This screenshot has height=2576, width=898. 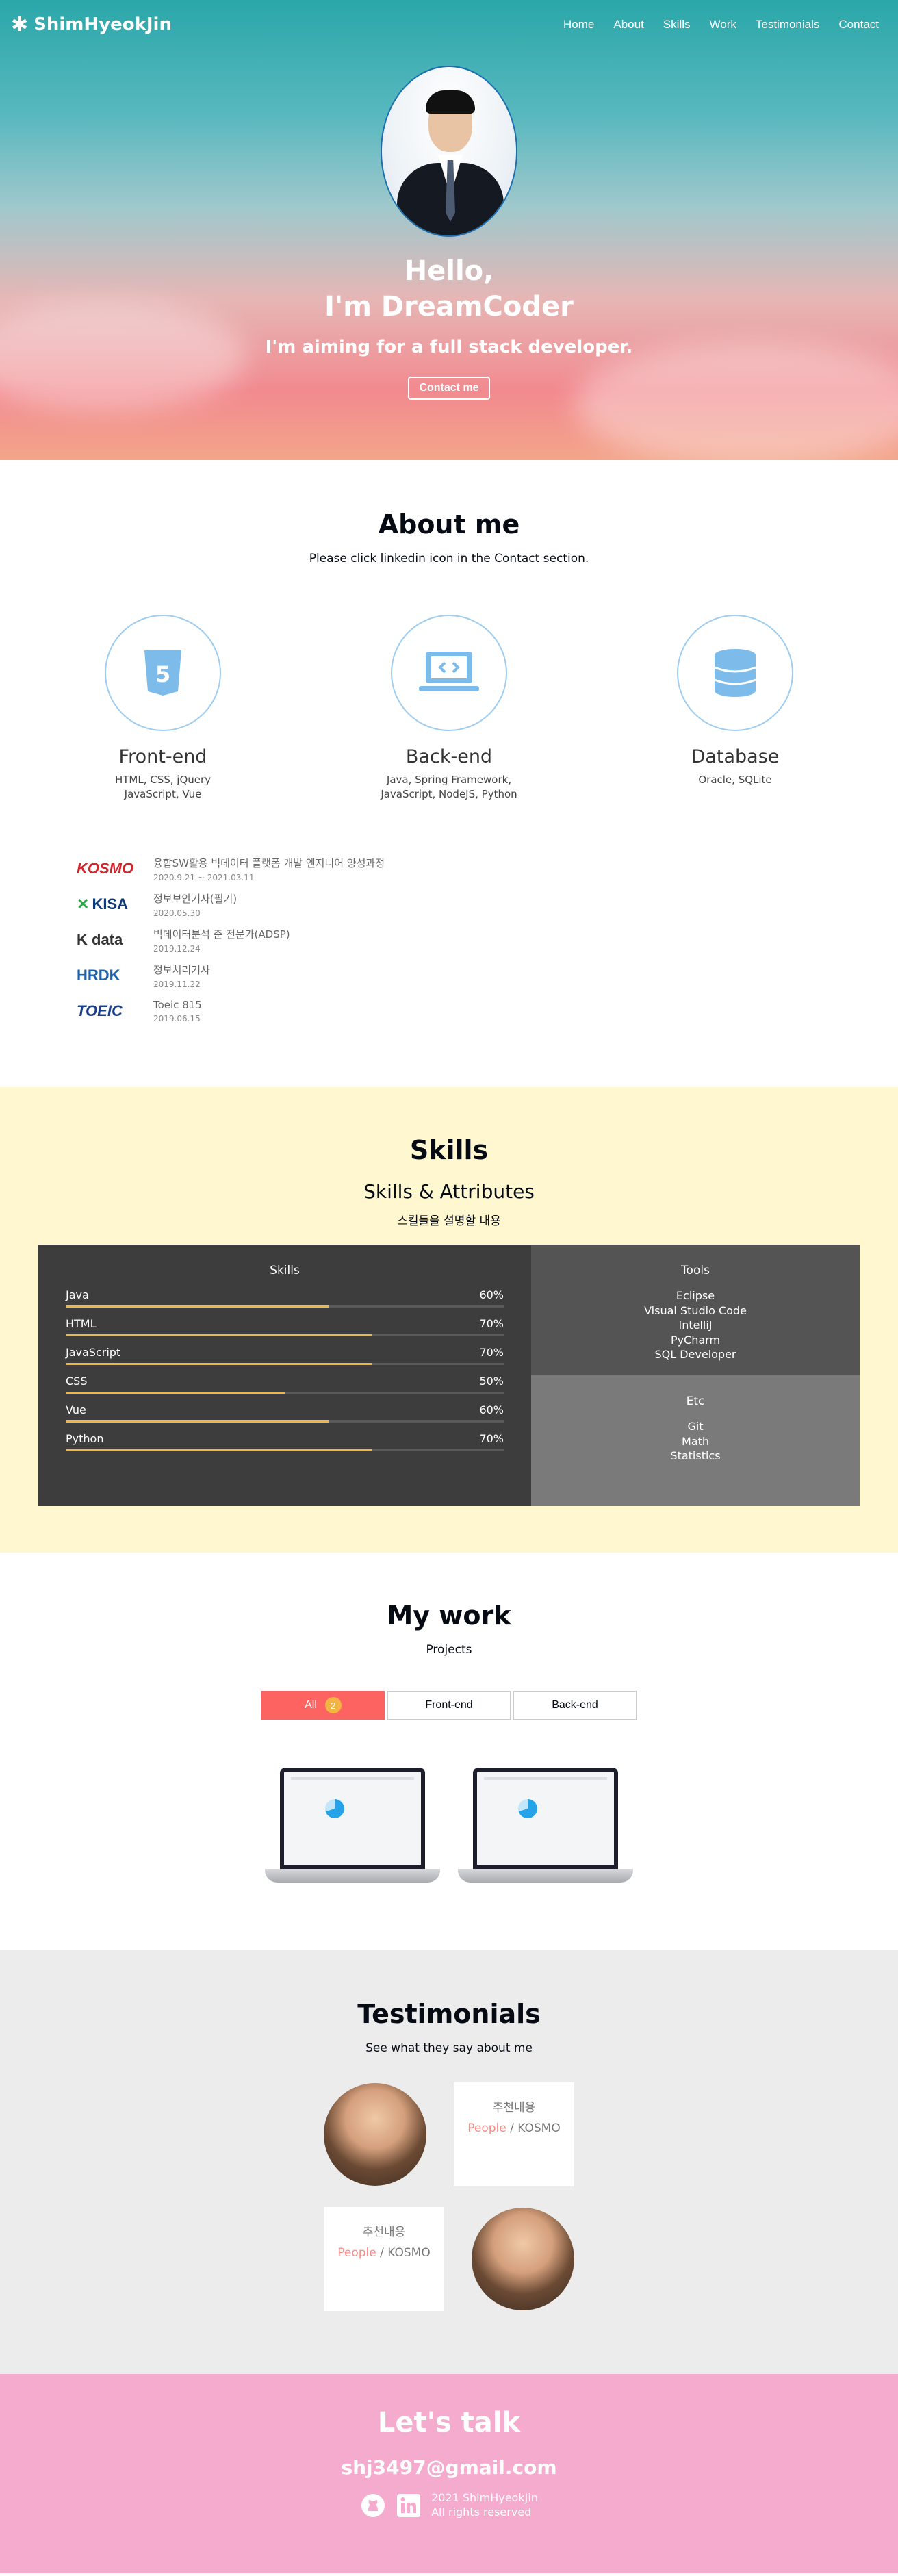 I want to click on etc-panel: Etc Git Math Statistics, so click(x=695, y=1441).